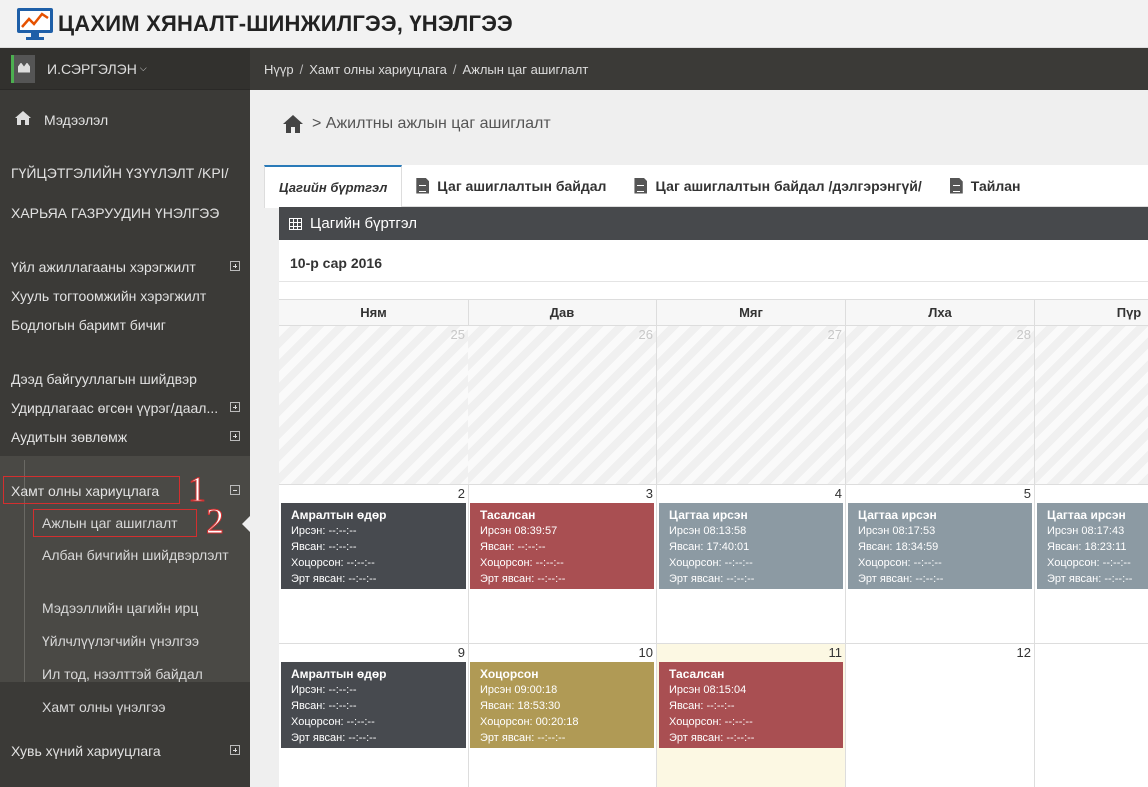 This screenshot has width=1148, height=787. Describe the element at coordinates (76, 120) in the screenshot. I see `sidebar-item-label: Мэдээлэл` at that location.